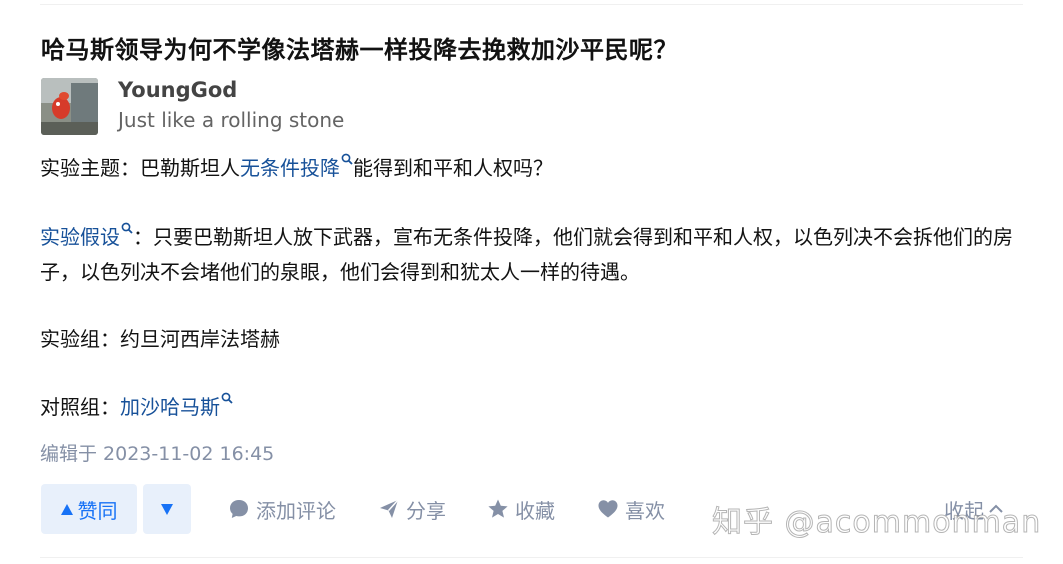 The width and height of the screenshot is (1063, 564). I want to click on triangle-up-icon, so click(66, 509).